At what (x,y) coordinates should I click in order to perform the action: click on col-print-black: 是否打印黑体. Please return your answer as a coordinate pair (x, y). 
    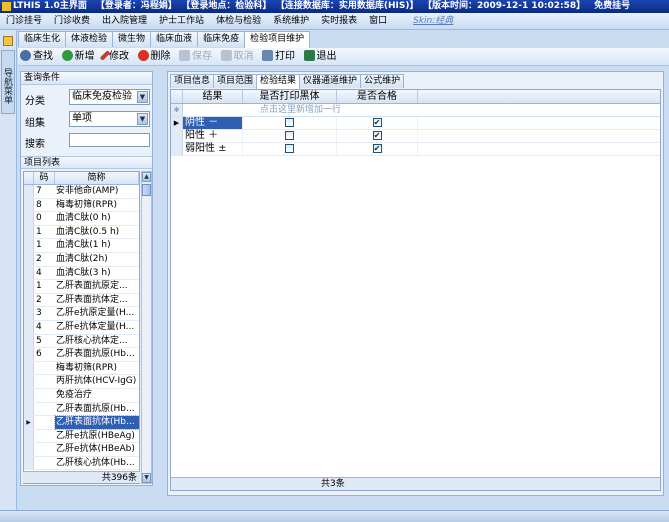
    Looking at the image, I should click on (290, 96).